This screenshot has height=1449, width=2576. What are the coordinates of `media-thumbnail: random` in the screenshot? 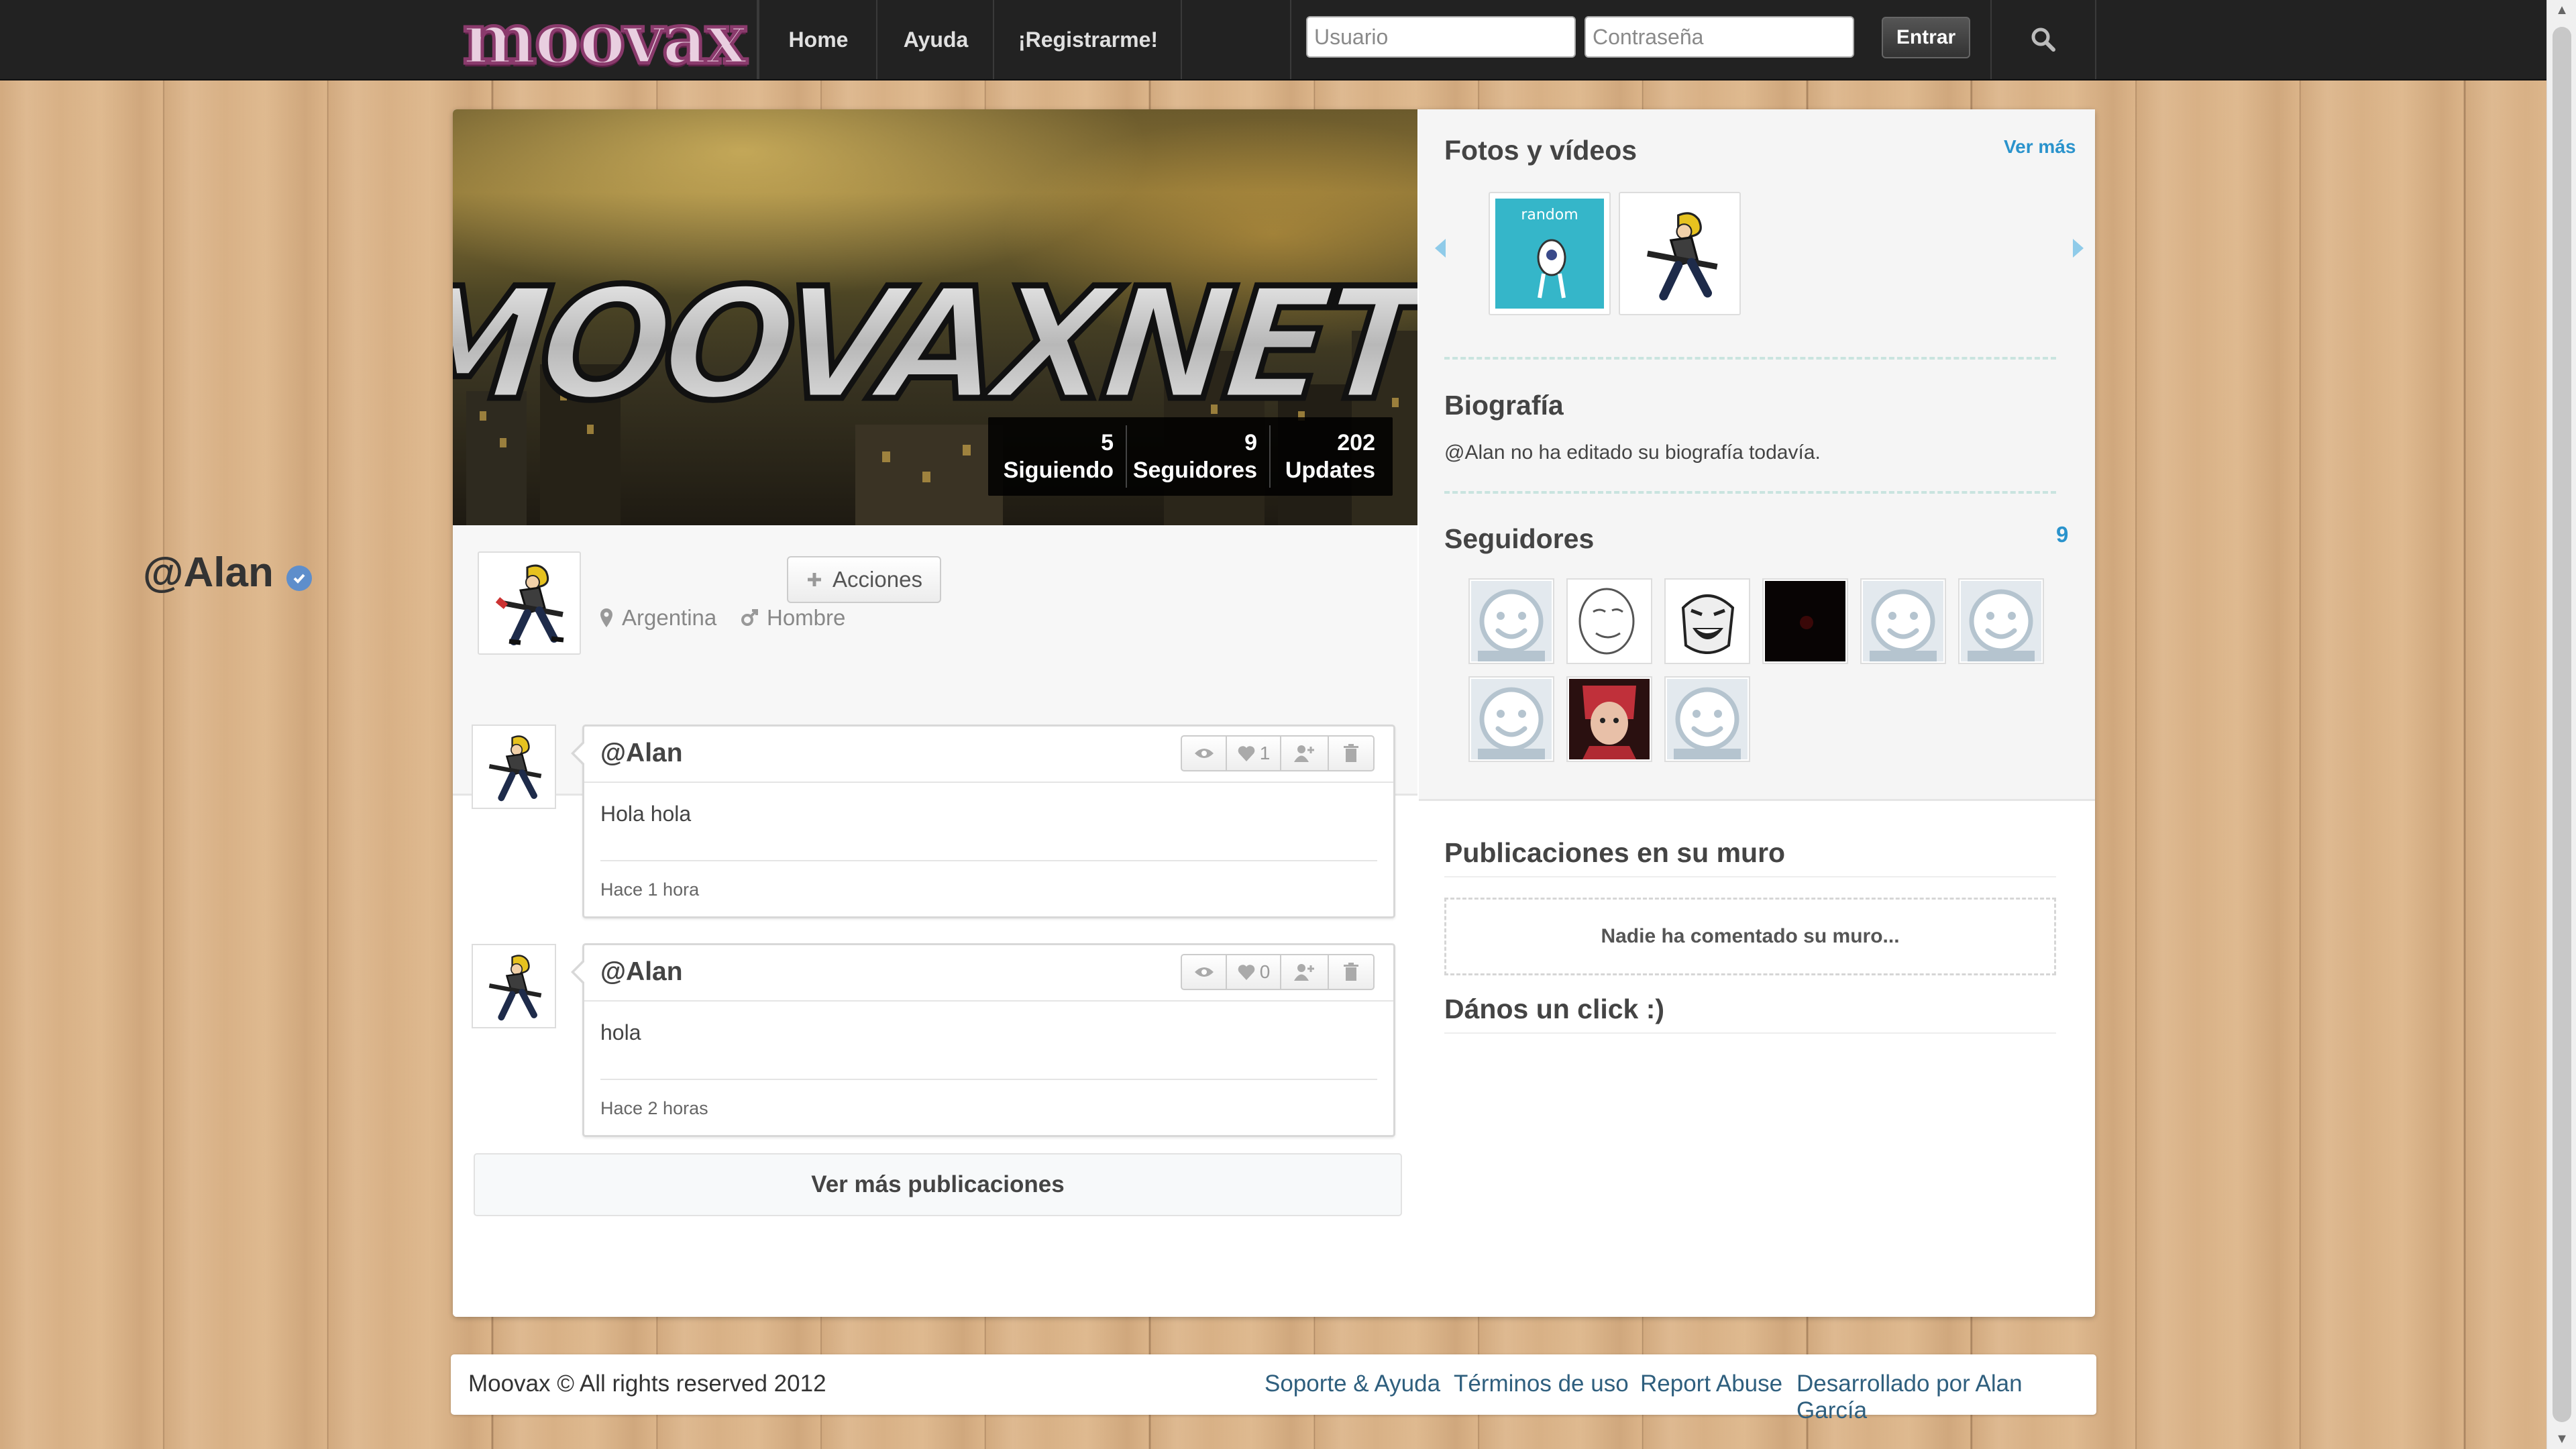 It's located at (1550, 253).